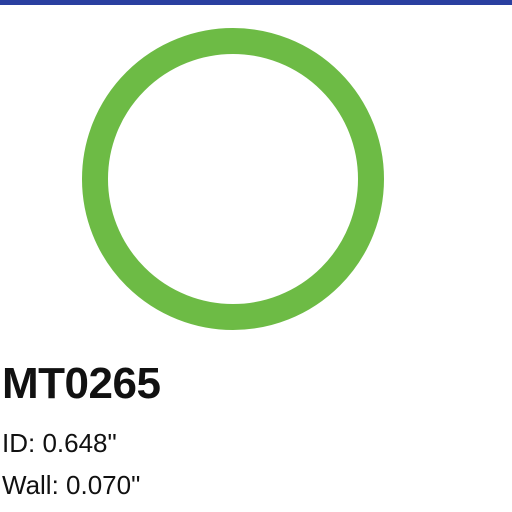 The height and width of the screenshot is (512, 512). Describe the element at coordinates (71, 485) in the screenshot. I see `spec-wall-thickness: Wall: 0.070"` at that location.